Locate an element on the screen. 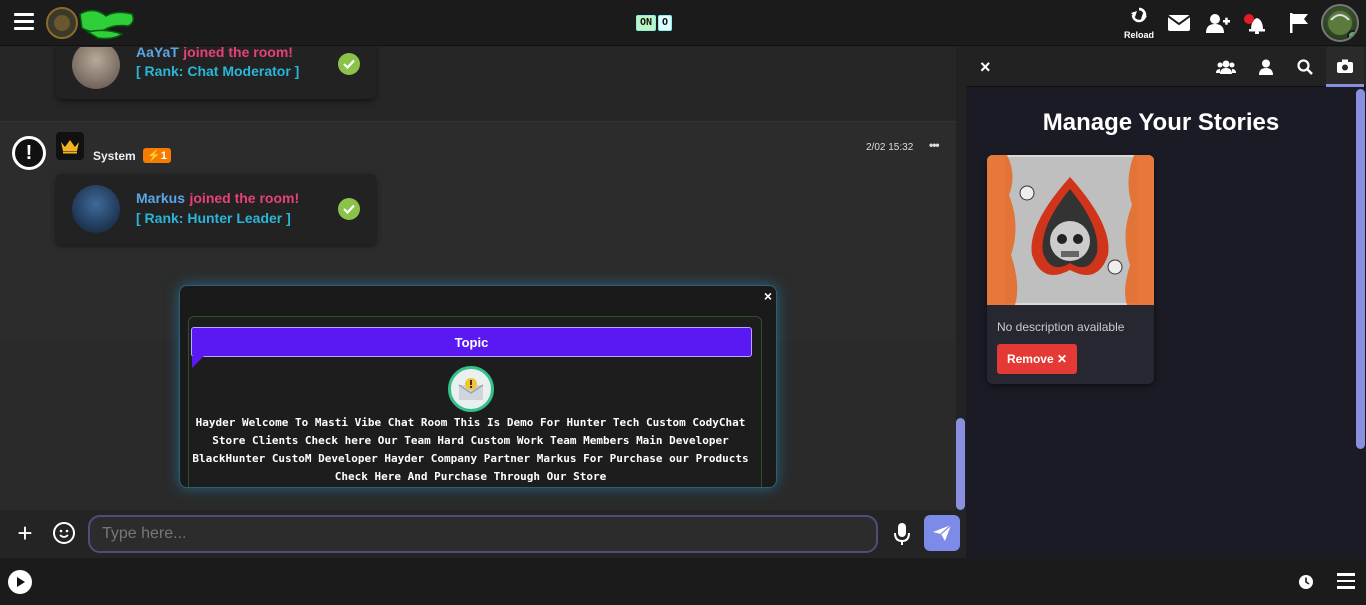 Image resolution: width=1366 pixels, height=605 pixels. search-icon is located at coordinates (1305, 67).